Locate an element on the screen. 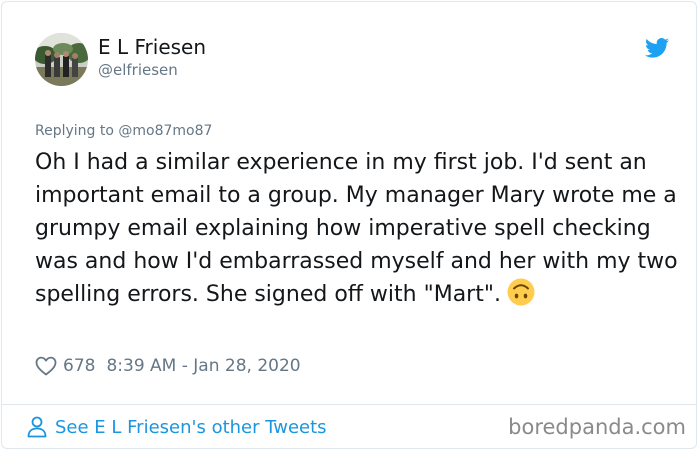  author-handle: @elfriesen is located at coordinates (138, 70).